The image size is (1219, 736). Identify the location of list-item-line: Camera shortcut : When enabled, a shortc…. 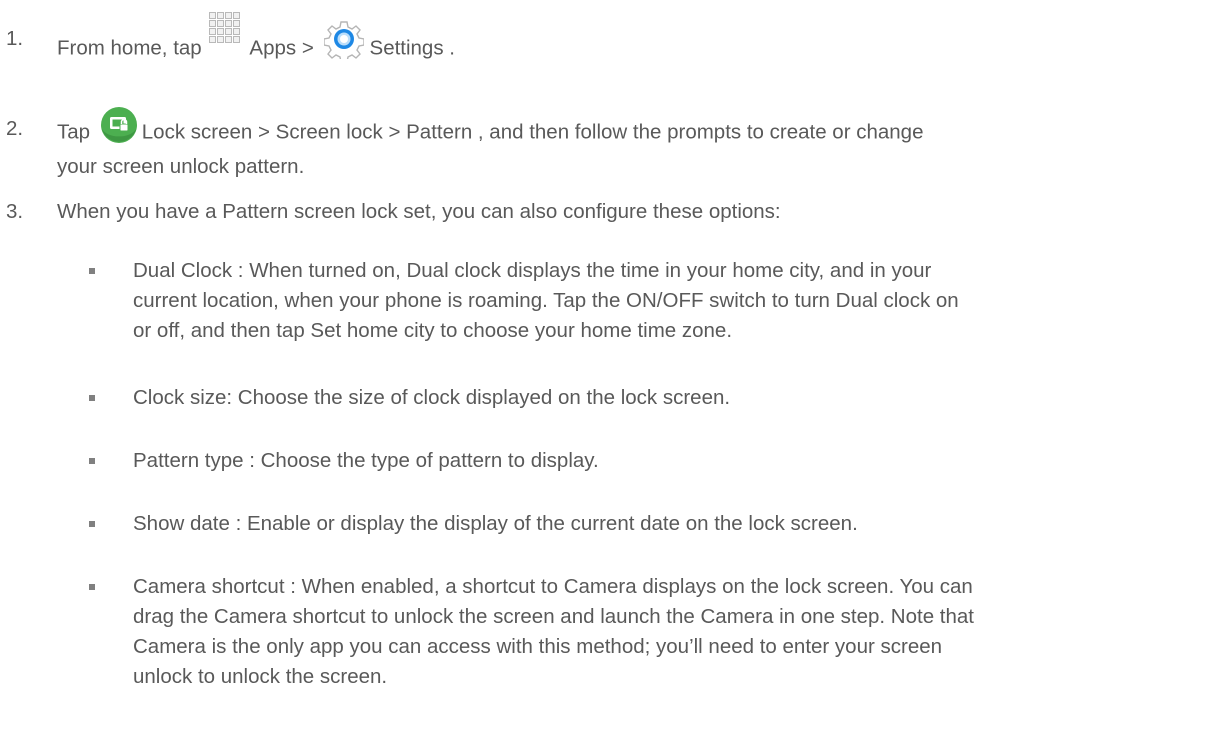
(553, 586).